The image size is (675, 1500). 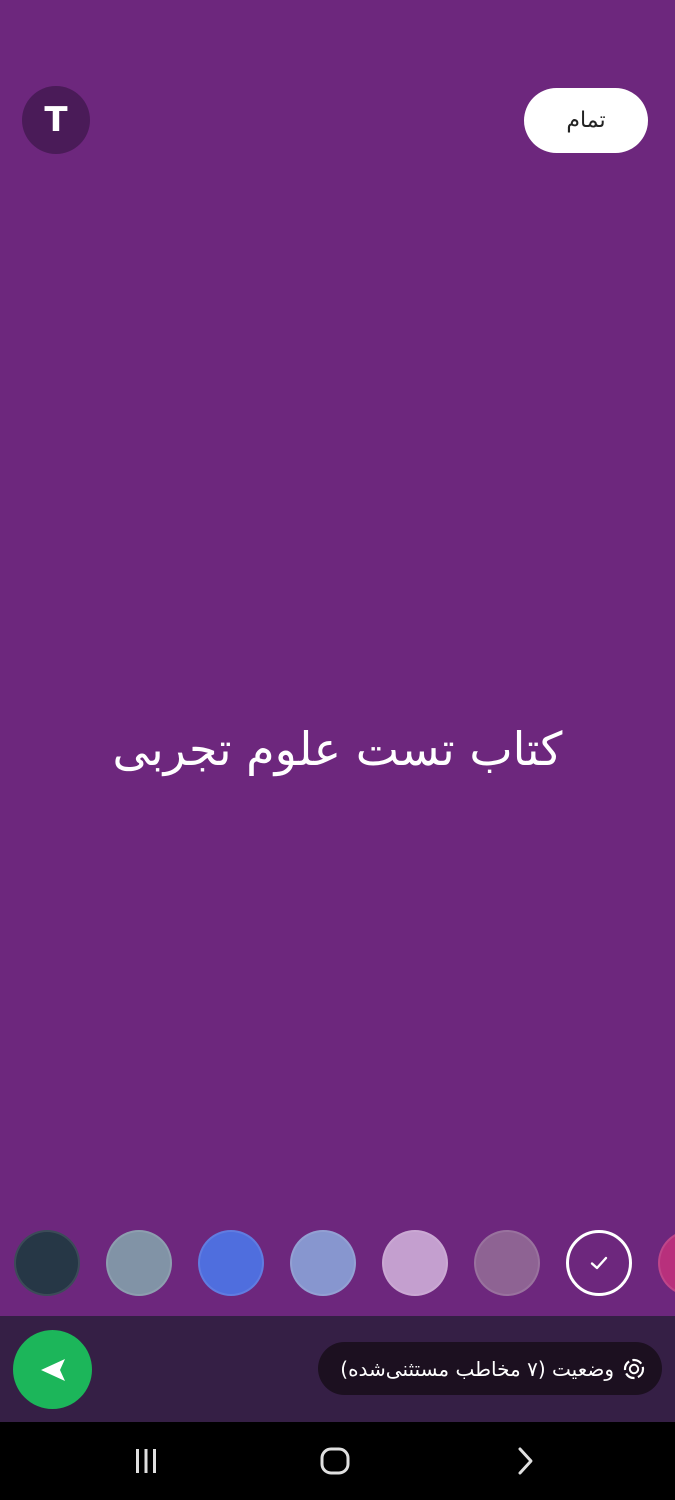 What do you see at coordinates (56, 120) in the screenshot?
I see `font-style-button: T` at bounding box center [56, 120].